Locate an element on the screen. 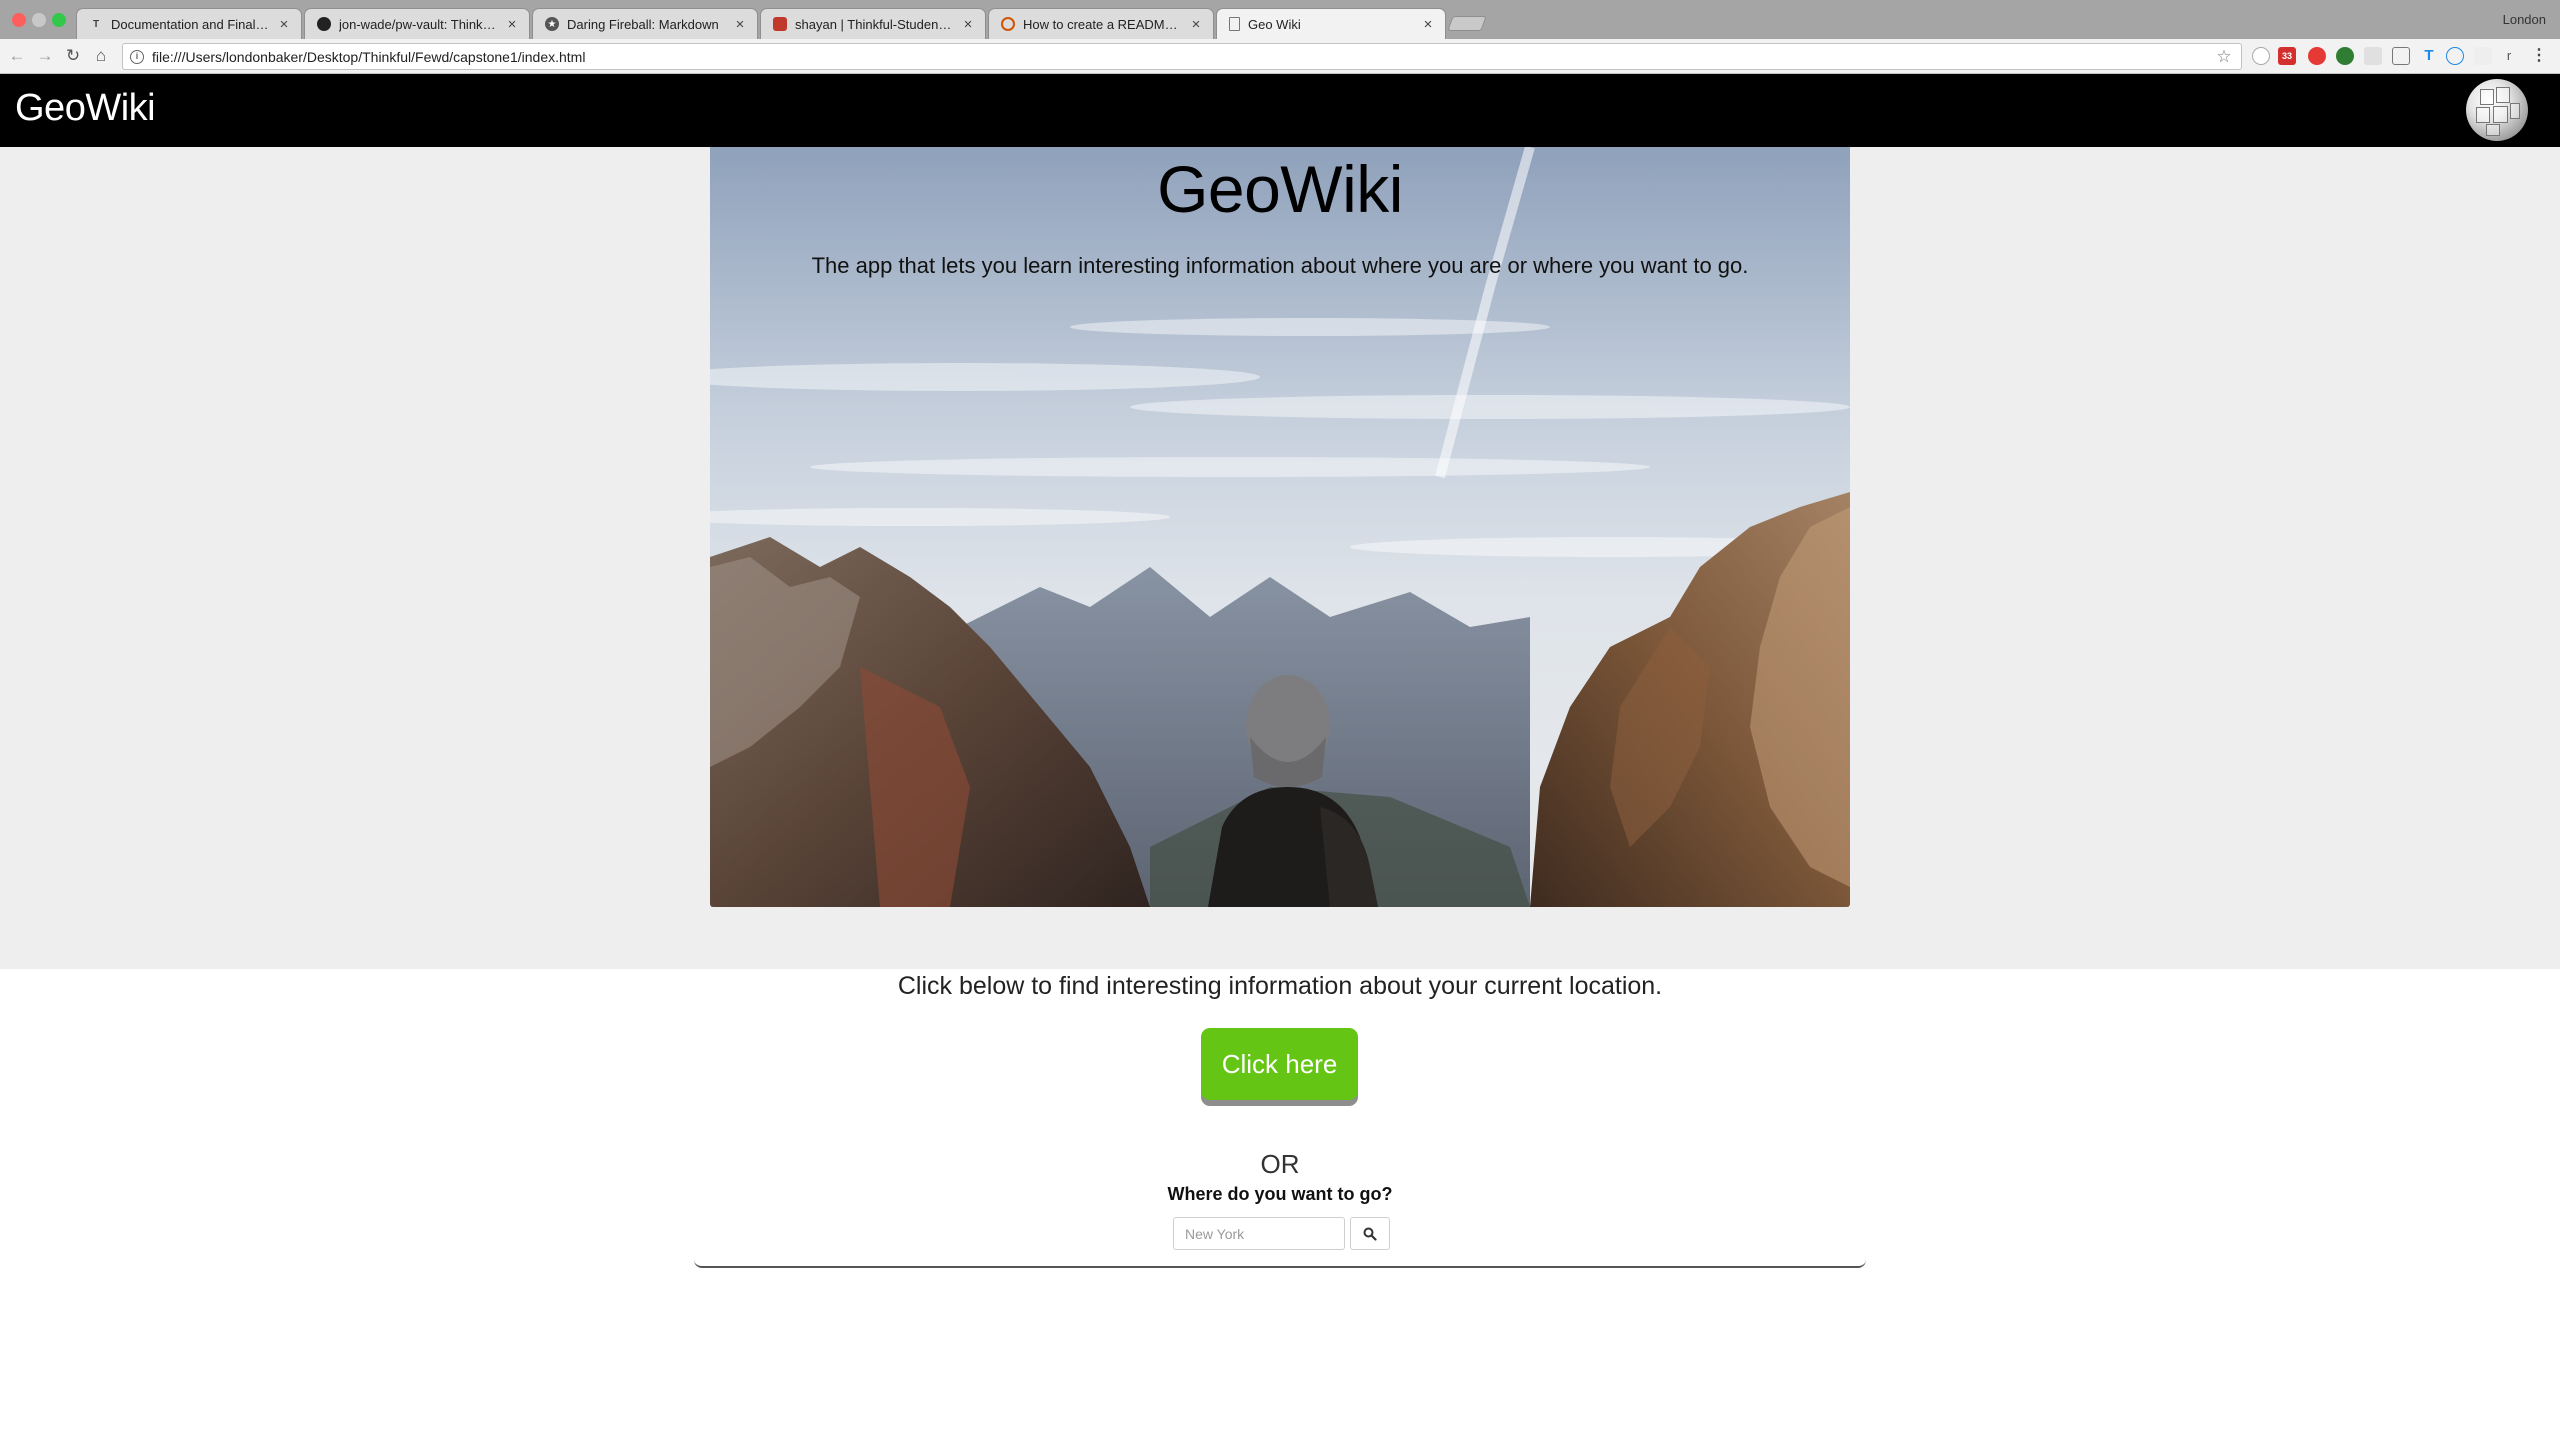 This screenshot has height=1440, width=2560. extension-shield-icon is located at coordinates (2483, 56).